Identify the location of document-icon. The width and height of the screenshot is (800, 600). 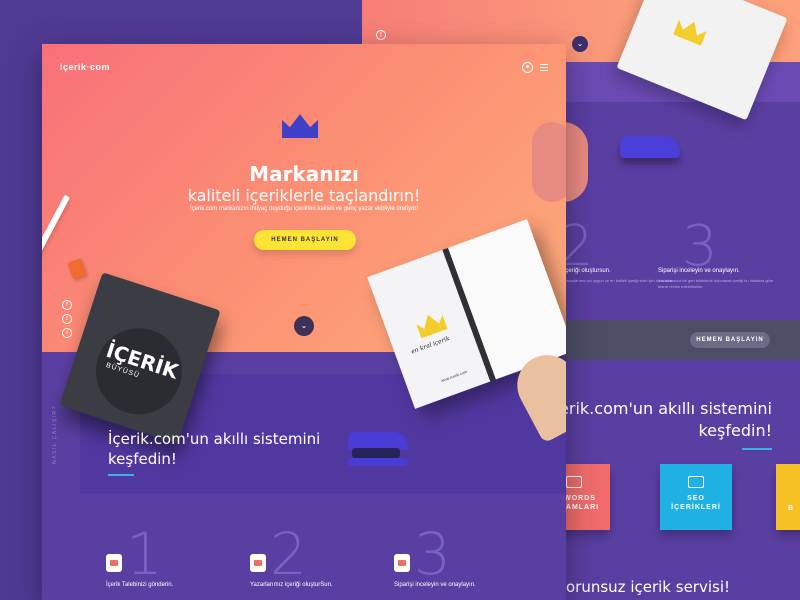
(114, 563).